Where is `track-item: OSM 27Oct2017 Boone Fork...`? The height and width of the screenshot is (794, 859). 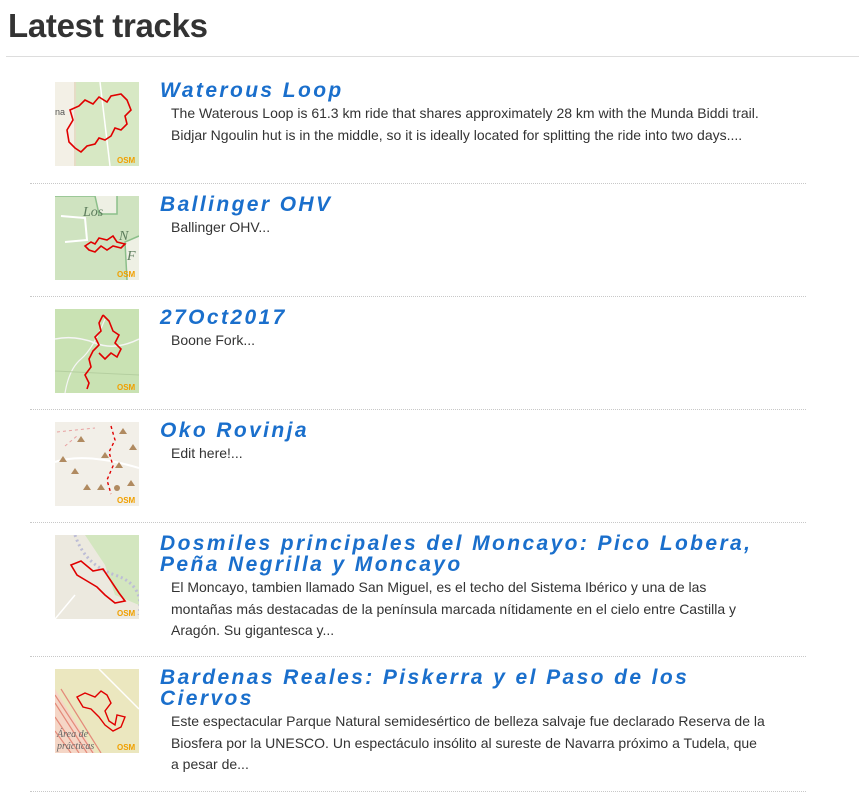
track-item: OSM 27Oct2017 Boone Fork... is located at coordinates (418, 353).